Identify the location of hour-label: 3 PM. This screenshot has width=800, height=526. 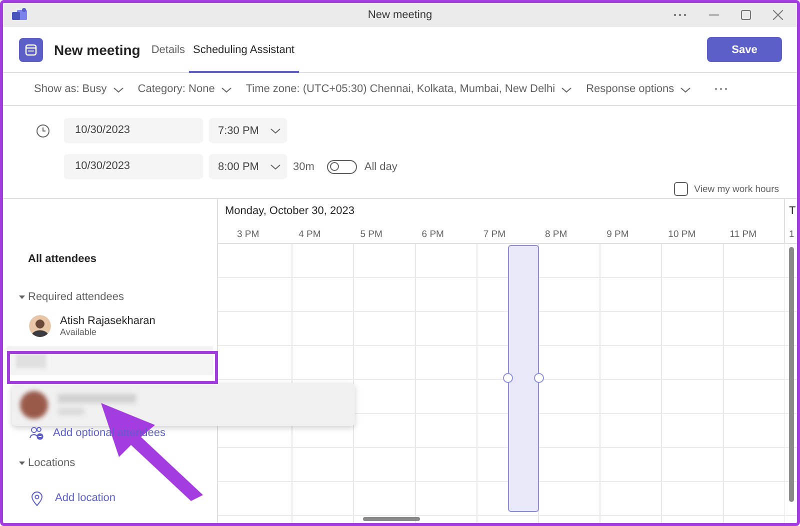
(248, 234).